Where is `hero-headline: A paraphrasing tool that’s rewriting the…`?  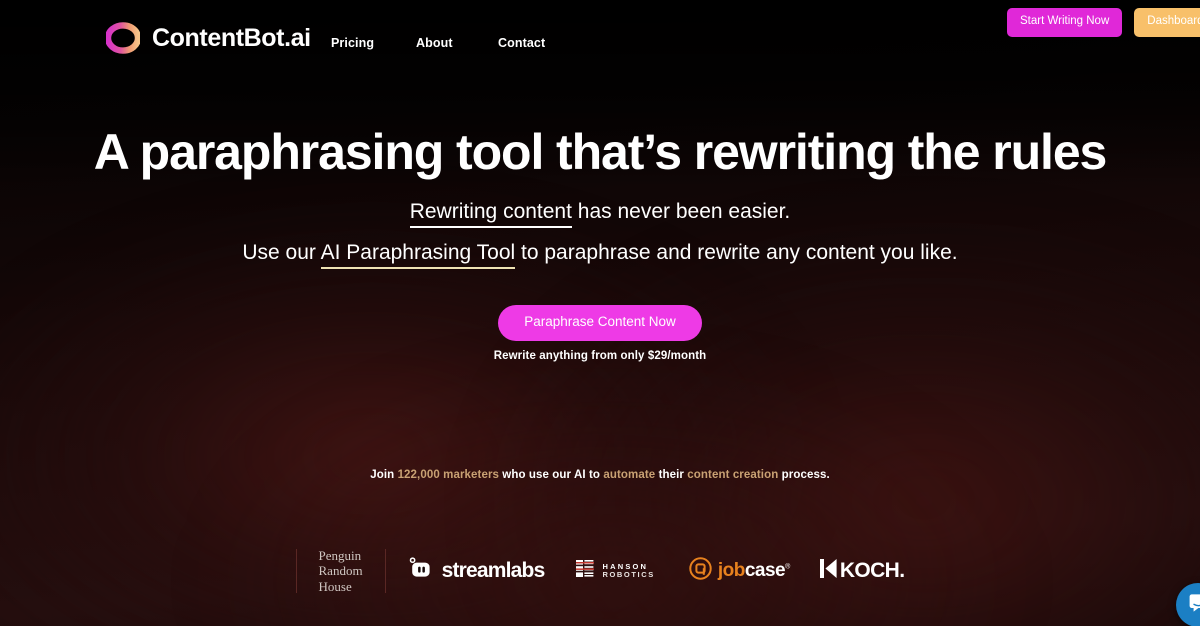 hero-headline: A paraphrasing tool that’s rewriting the… is located at coordinates (600, 152).